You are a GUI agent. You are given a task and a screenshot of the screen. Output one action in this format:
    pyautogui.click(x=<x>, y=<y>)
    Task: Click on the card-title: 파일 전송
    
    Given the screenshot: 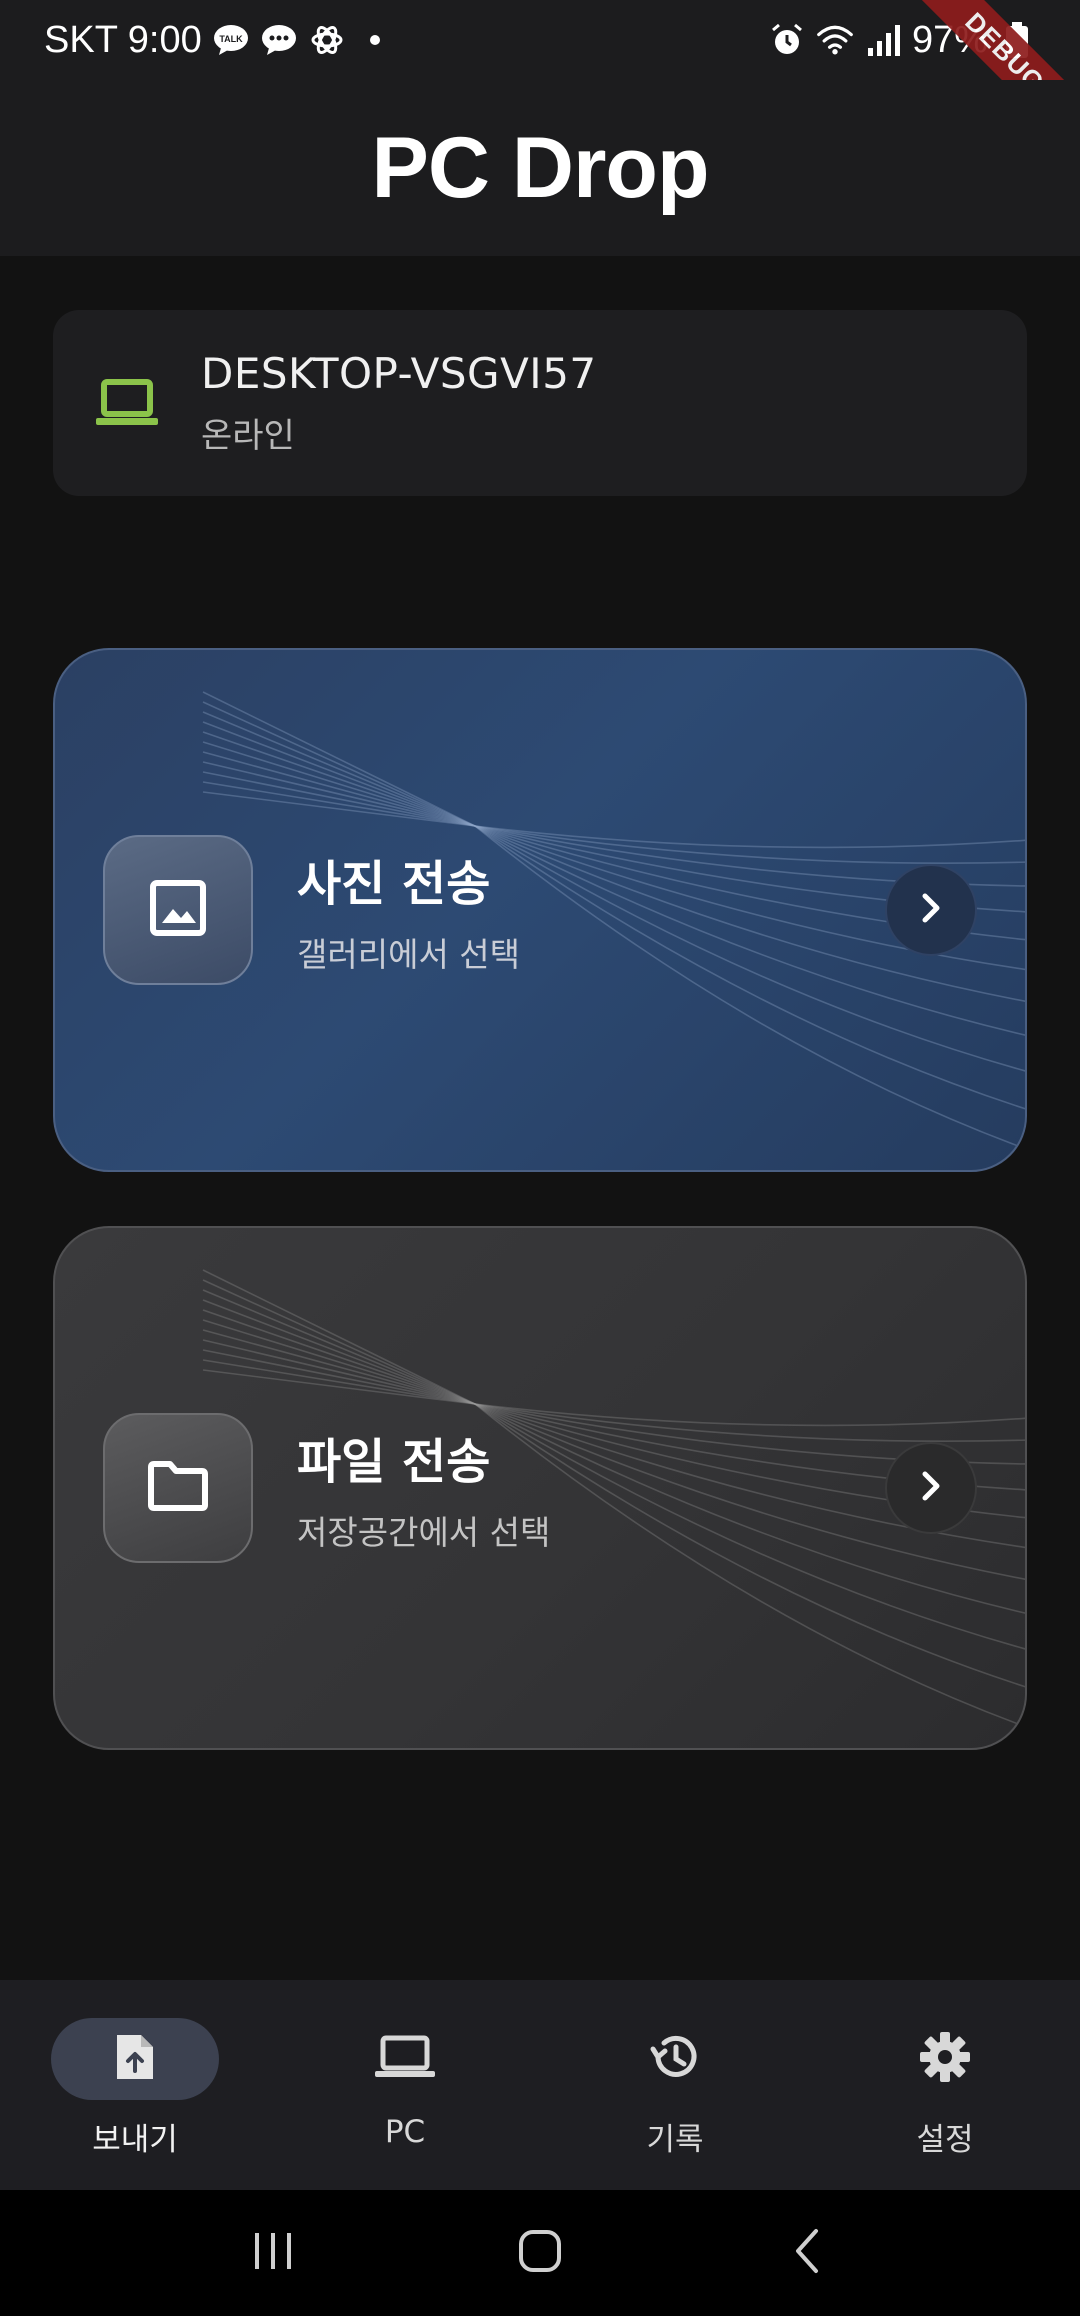 What is the action you would take?
    pyautogui.click(x=394, y=1462)
    